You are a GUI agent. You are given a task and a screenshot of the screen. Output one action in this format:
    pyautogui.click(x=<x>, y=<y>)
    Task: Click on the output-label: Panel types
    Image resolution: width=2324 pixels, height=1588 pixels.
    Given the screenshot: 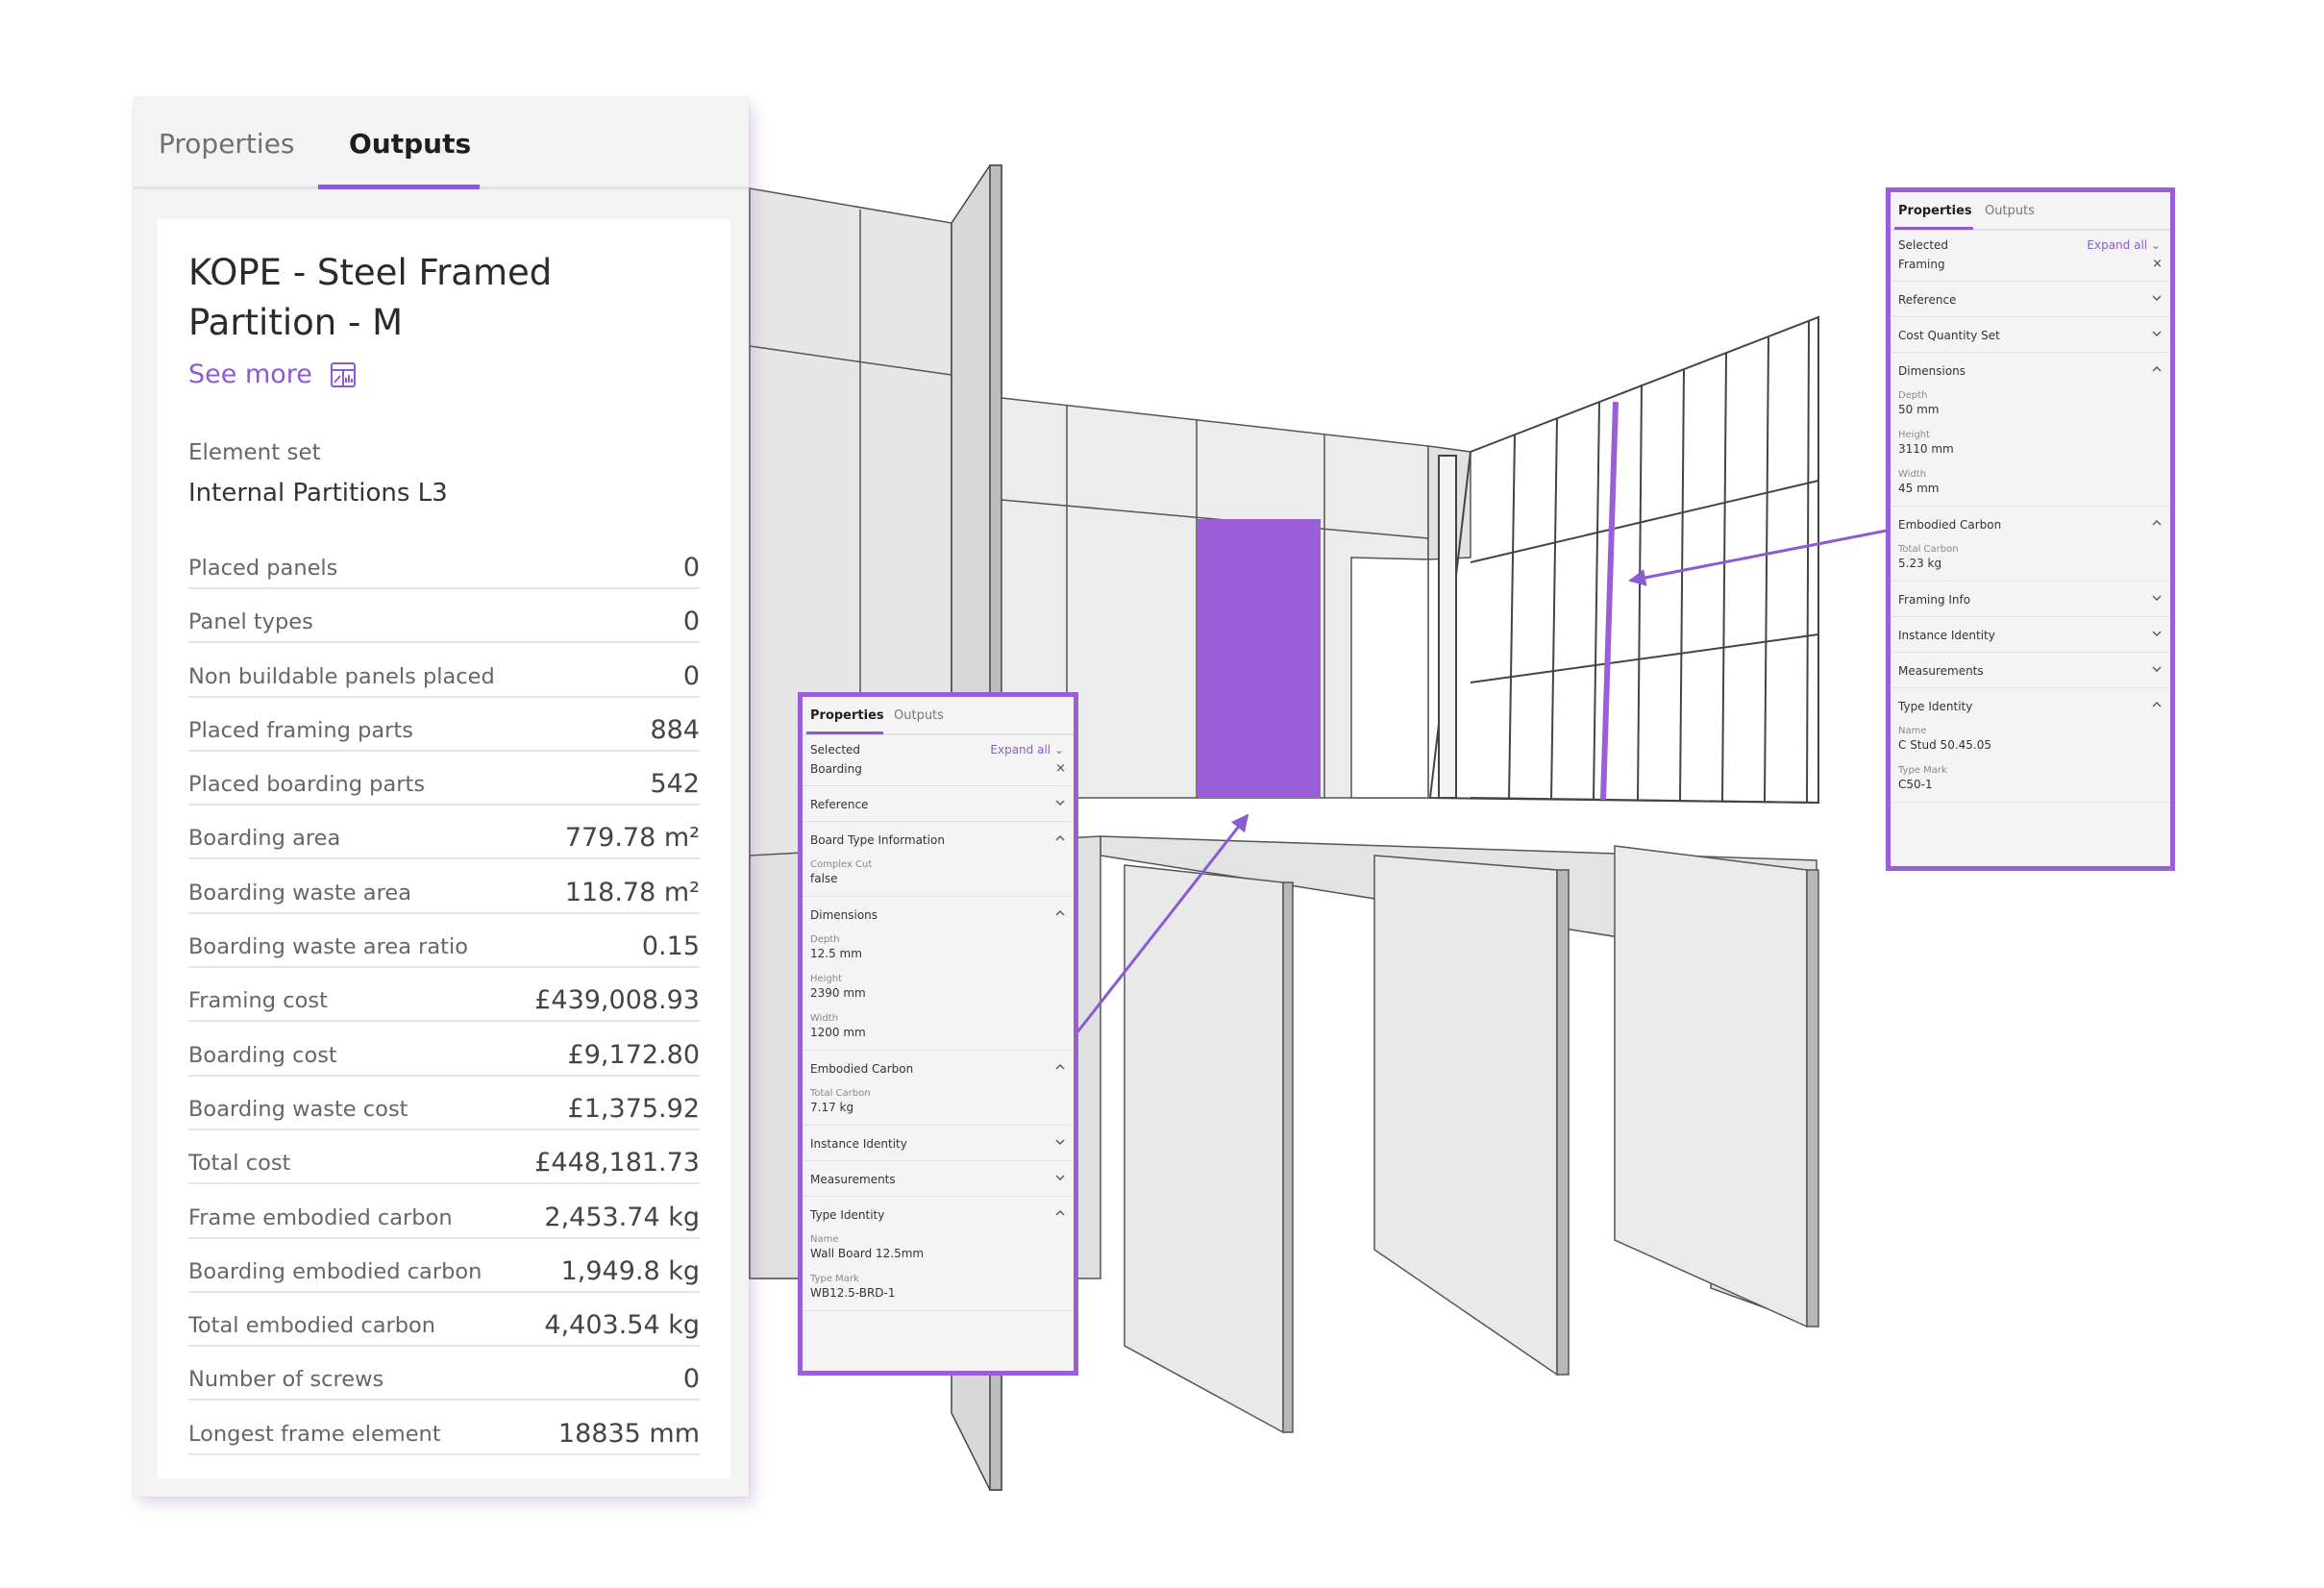 What is the action you would take?
    pyautogui.click(x=250, y=622)
    